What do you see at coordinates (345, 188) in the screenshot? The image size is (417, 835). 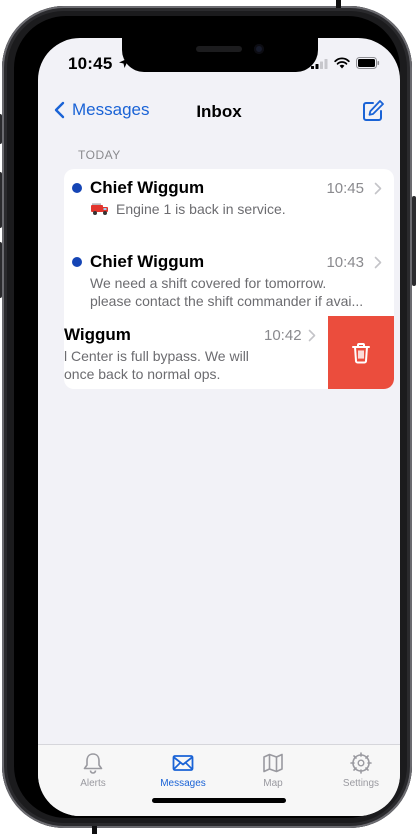 I see `message-time: 10:45` at bounding box center [345, 188].